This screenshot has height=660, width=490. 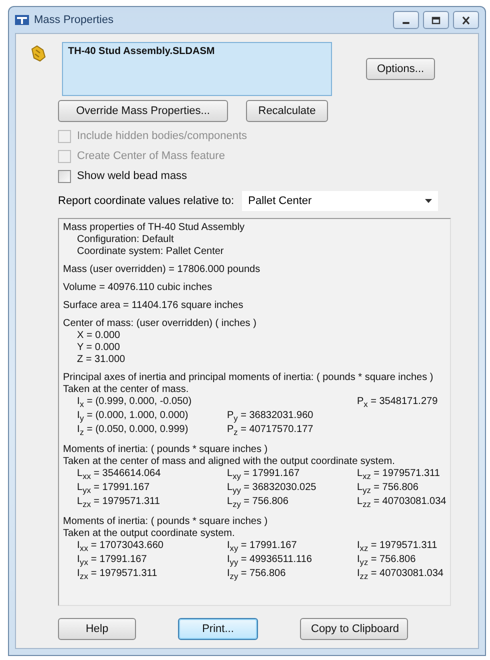 What do you see at coordinates (406, 20) in the screenshot?
I see `minimize-button` at bounding box center [406, 20].